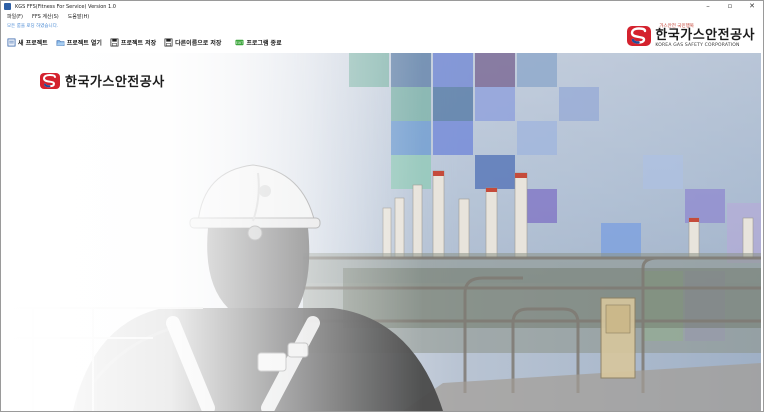 This screenshot has width=764, height=412. I want to click on exit-program-button: EXIT 프로그램 종료, so click(258, 42).